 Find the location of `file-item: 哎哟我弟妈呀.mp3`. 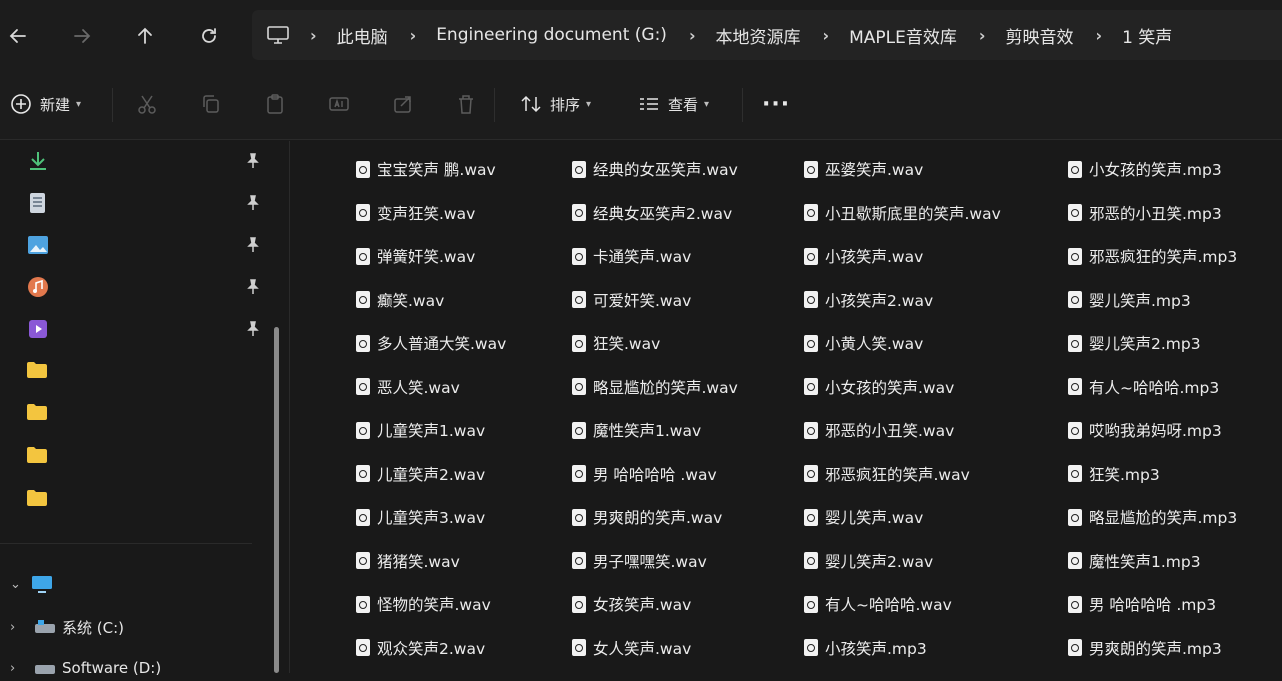

file-item: 哎哟我弟妈呀.mp3 is located at coordinates (1145, 430).